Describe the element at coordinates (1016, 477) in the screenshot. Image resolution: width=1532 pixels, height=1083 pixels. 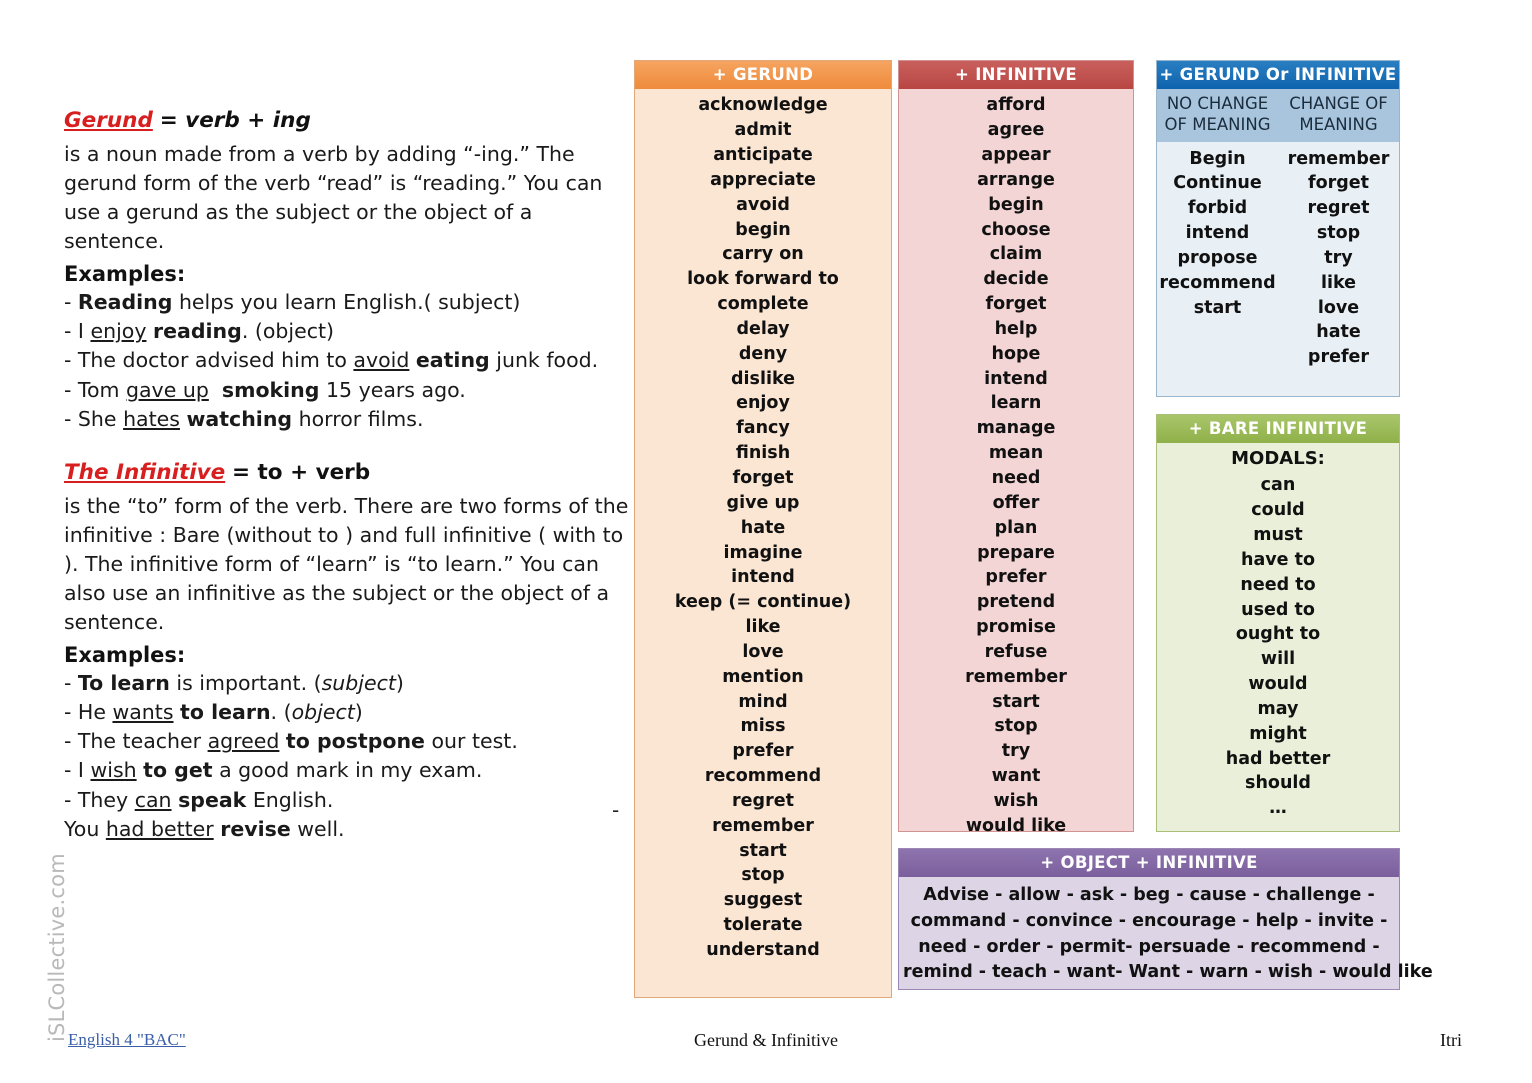
I see `verb-item: need` at that location.